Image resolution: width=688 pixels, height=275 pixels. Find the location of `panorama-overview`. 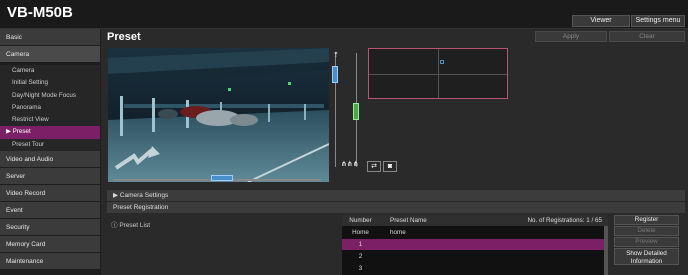

panorama-overview is located at coordinates (438, 73).